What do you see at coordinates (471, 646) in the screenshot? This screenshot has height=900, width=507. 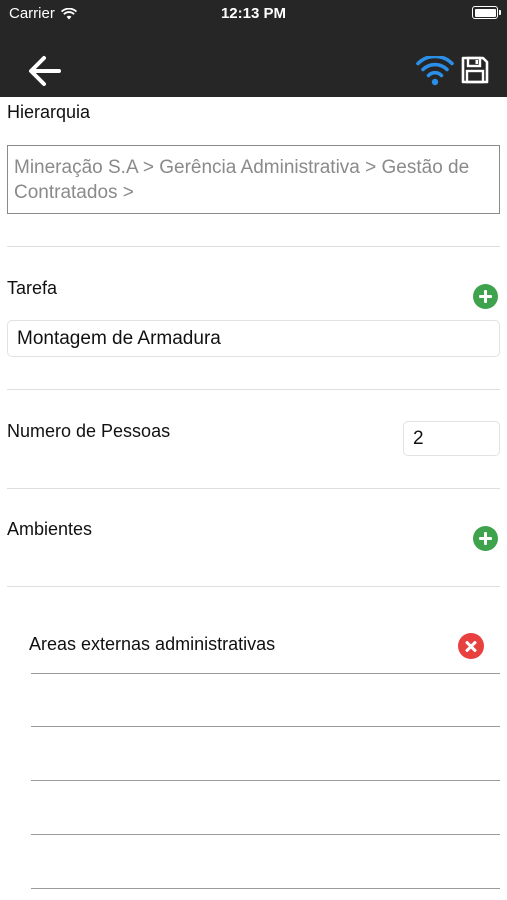 I see `remove-ambiente-button` at bounding box center [471, 646].